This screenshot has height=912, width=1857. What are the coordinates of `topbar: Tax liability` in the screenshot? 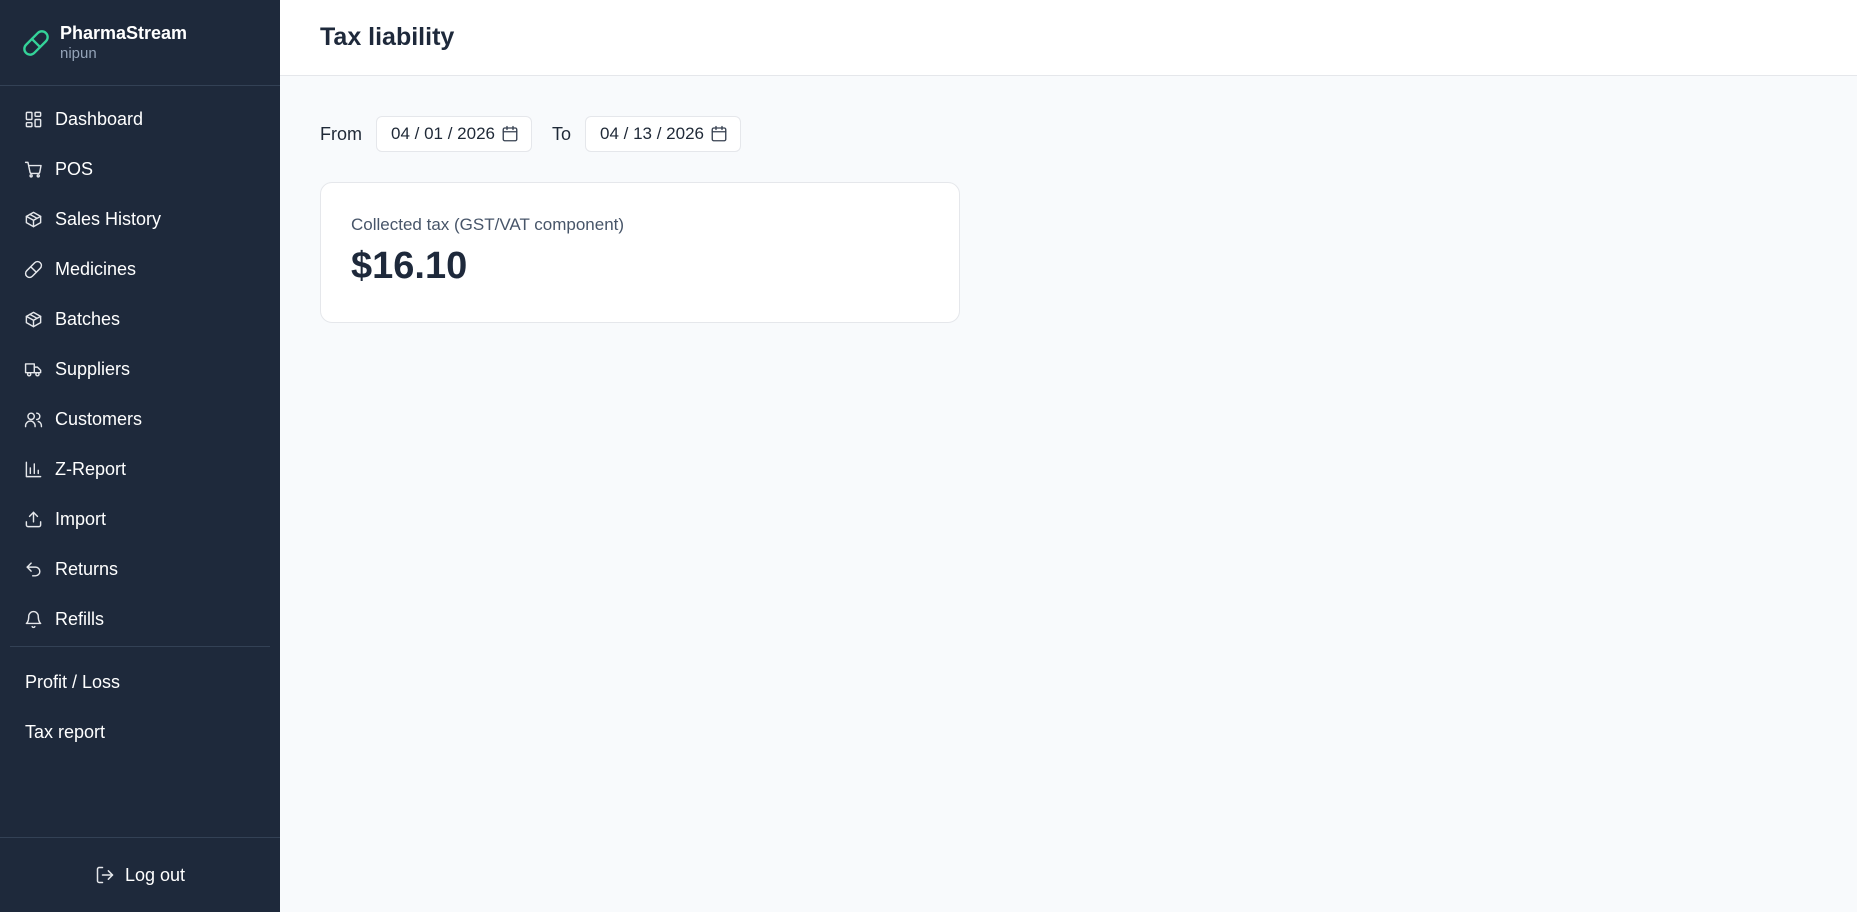 It's located at (1068, 38).